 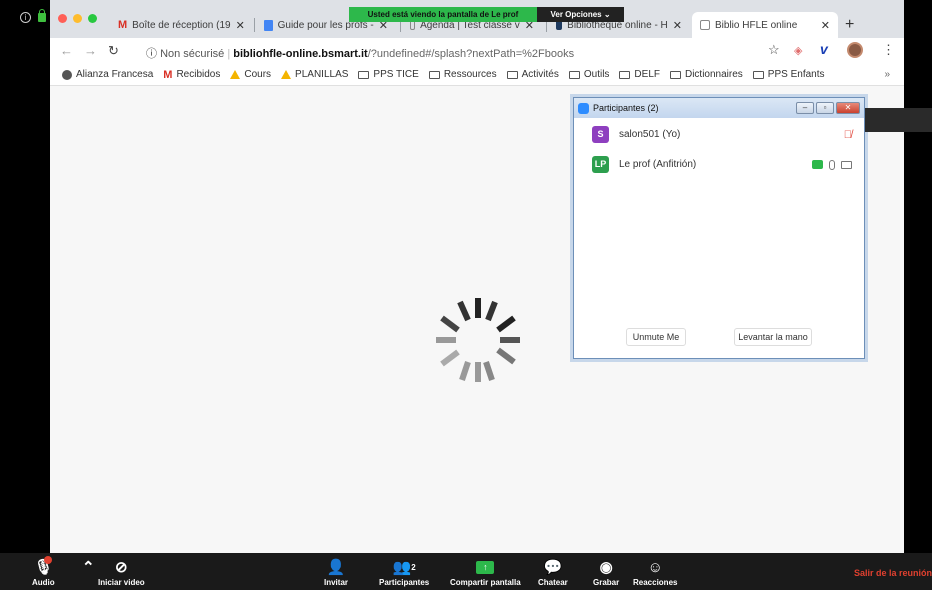 I want to click on video-off-icon: ⊘, so click(x=121, y=567).